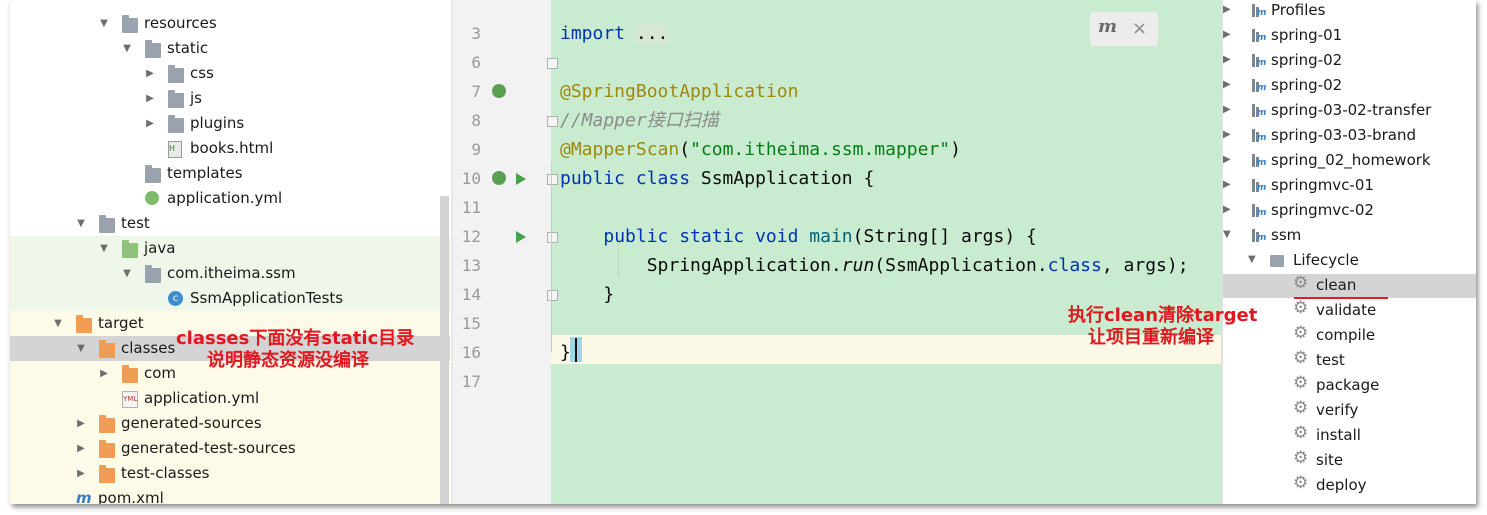 This screenshot has width=1487, height=515. What do you see at coordinates (153, 274) in the screenshot?
I see `package-icon` at bounding box center [153, 274].